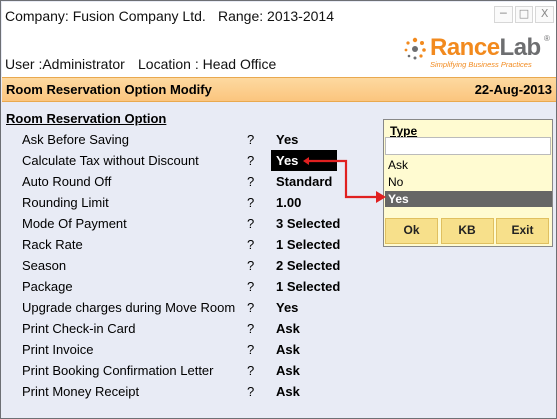 This screenshot has height=419, width=557. Describe the element at coordinates (468, 199) in the screenshot. I see `type-option-yes: Yes` at that location.